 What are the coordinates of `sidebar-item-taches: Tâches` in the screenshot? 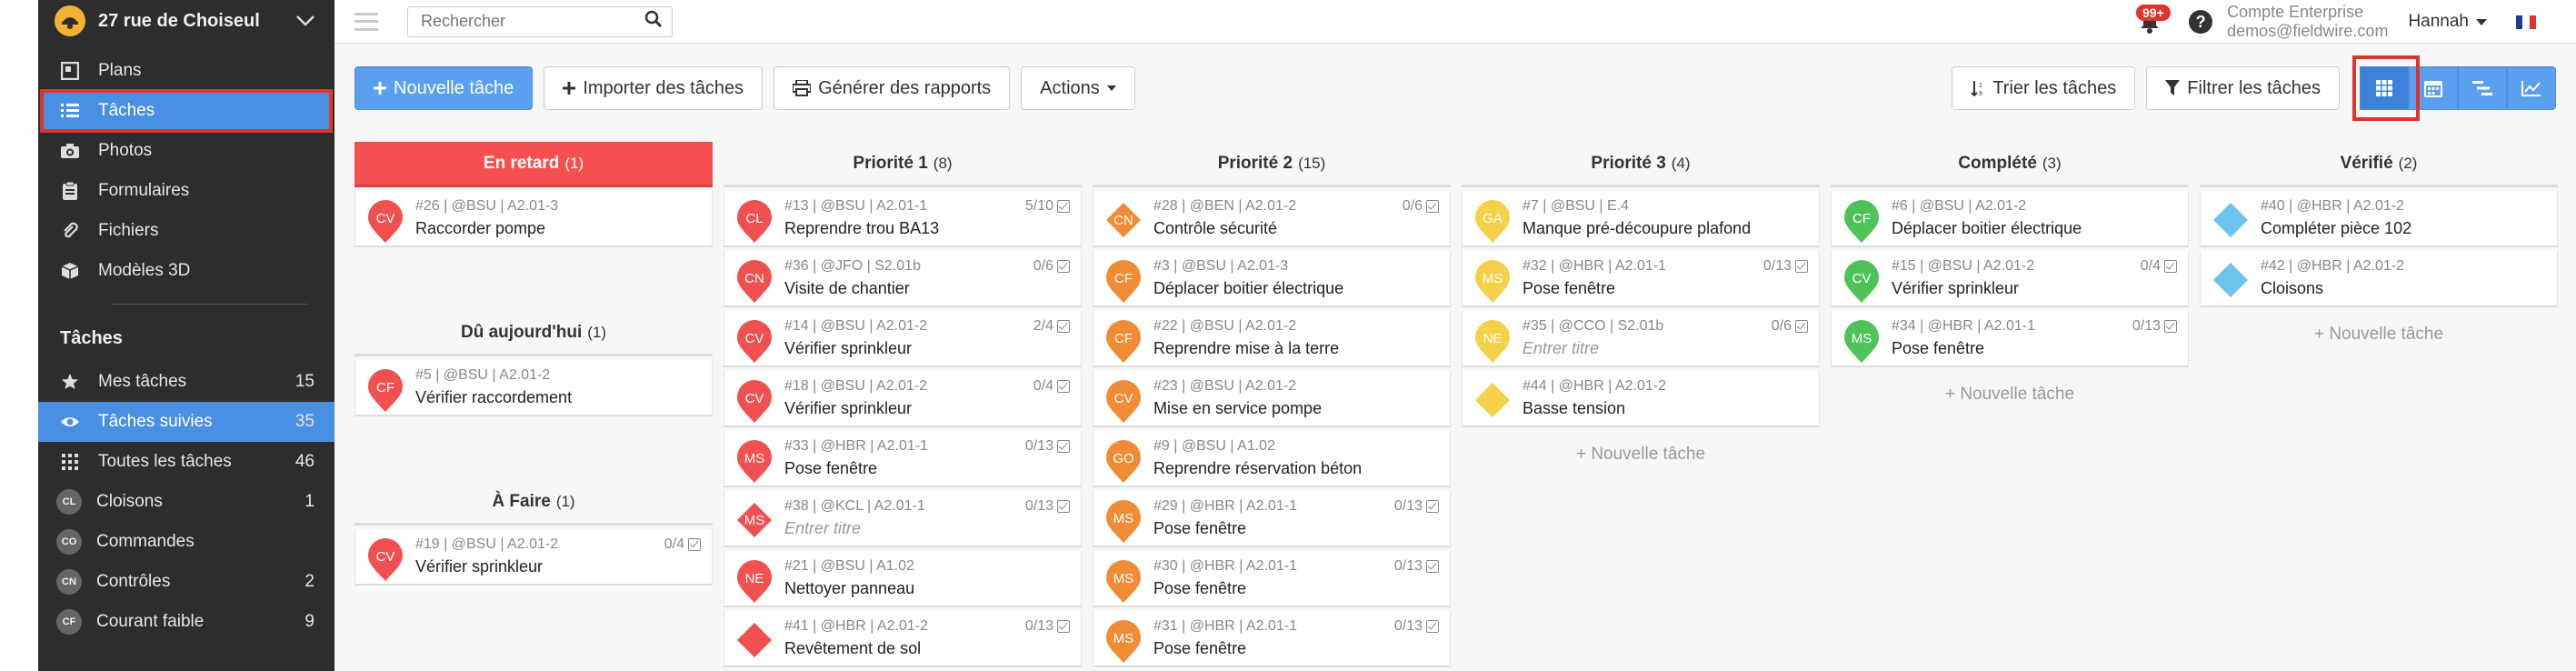 It's located at (186, 111).